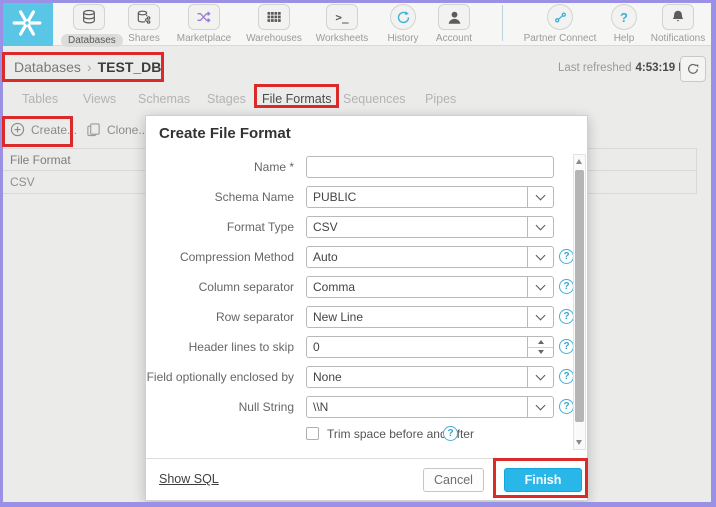 The image size is (716, 507). Describe the element at coordinates (17, 129) in the screenshot. I see `plus-circle-icon` at that location.